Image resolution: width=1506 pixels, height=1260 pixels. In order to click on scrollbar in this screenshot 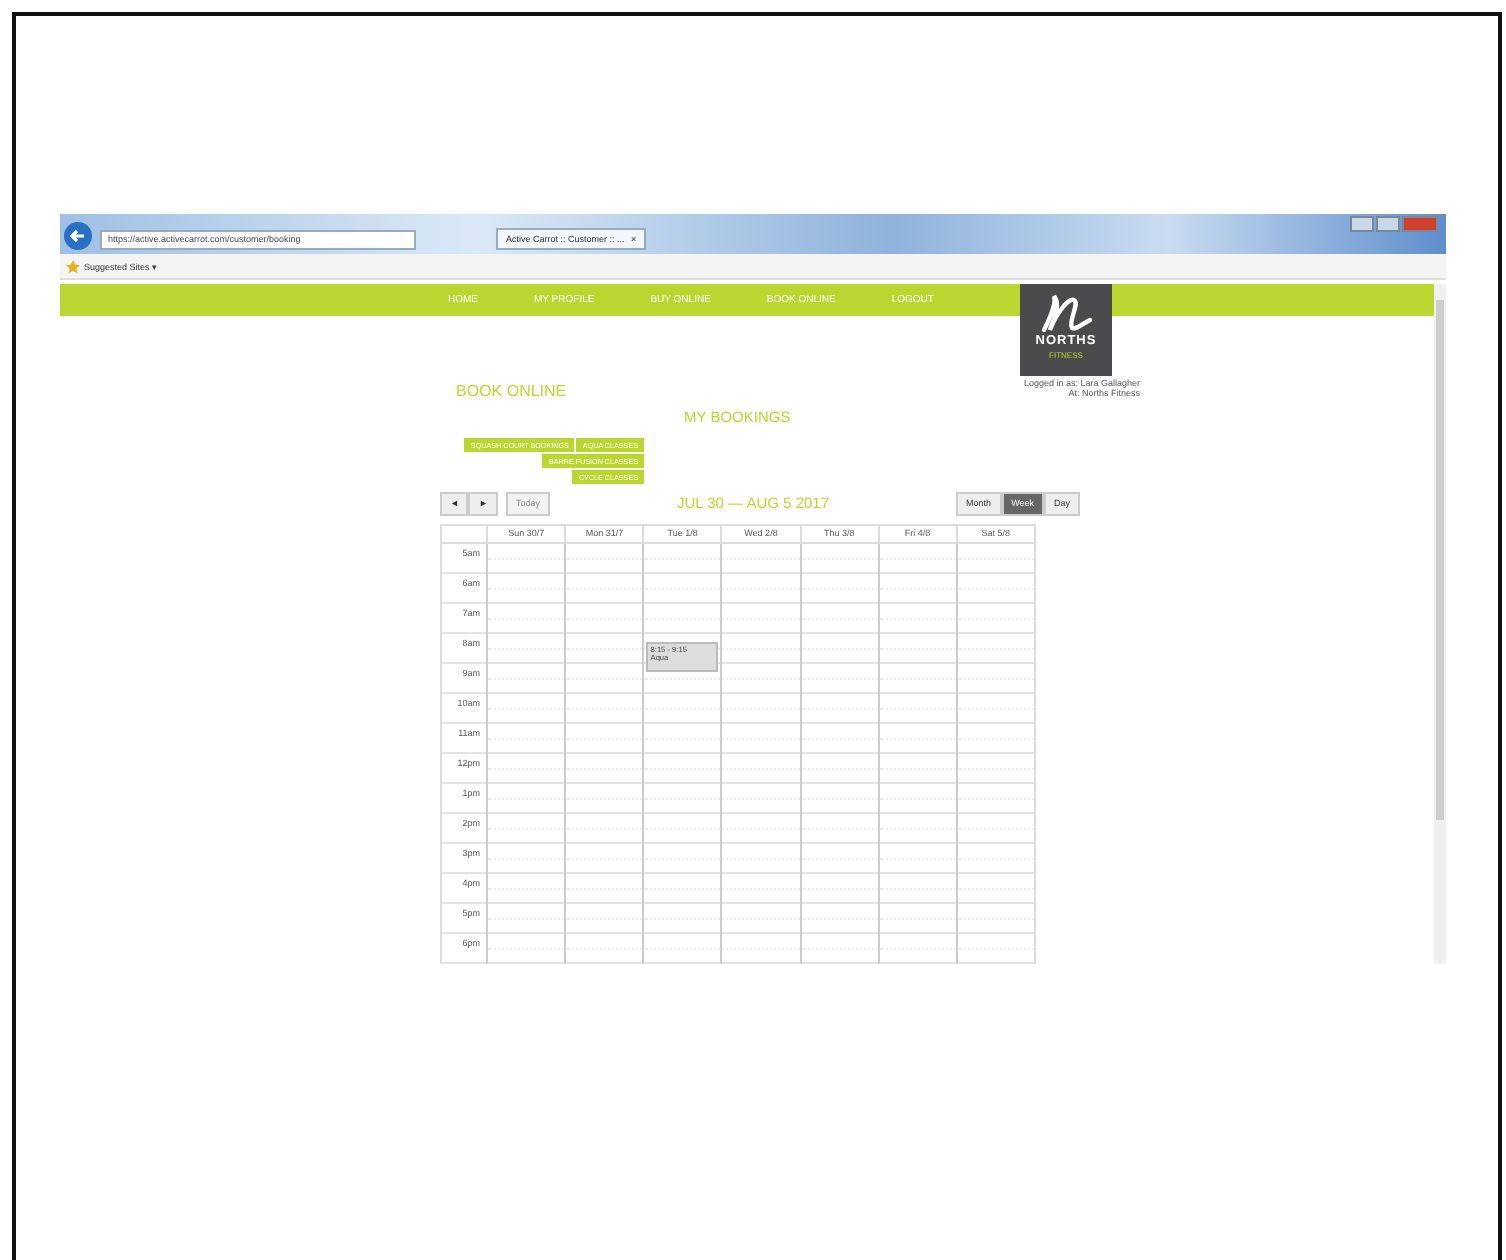, I will do `click(1440, 624)`.